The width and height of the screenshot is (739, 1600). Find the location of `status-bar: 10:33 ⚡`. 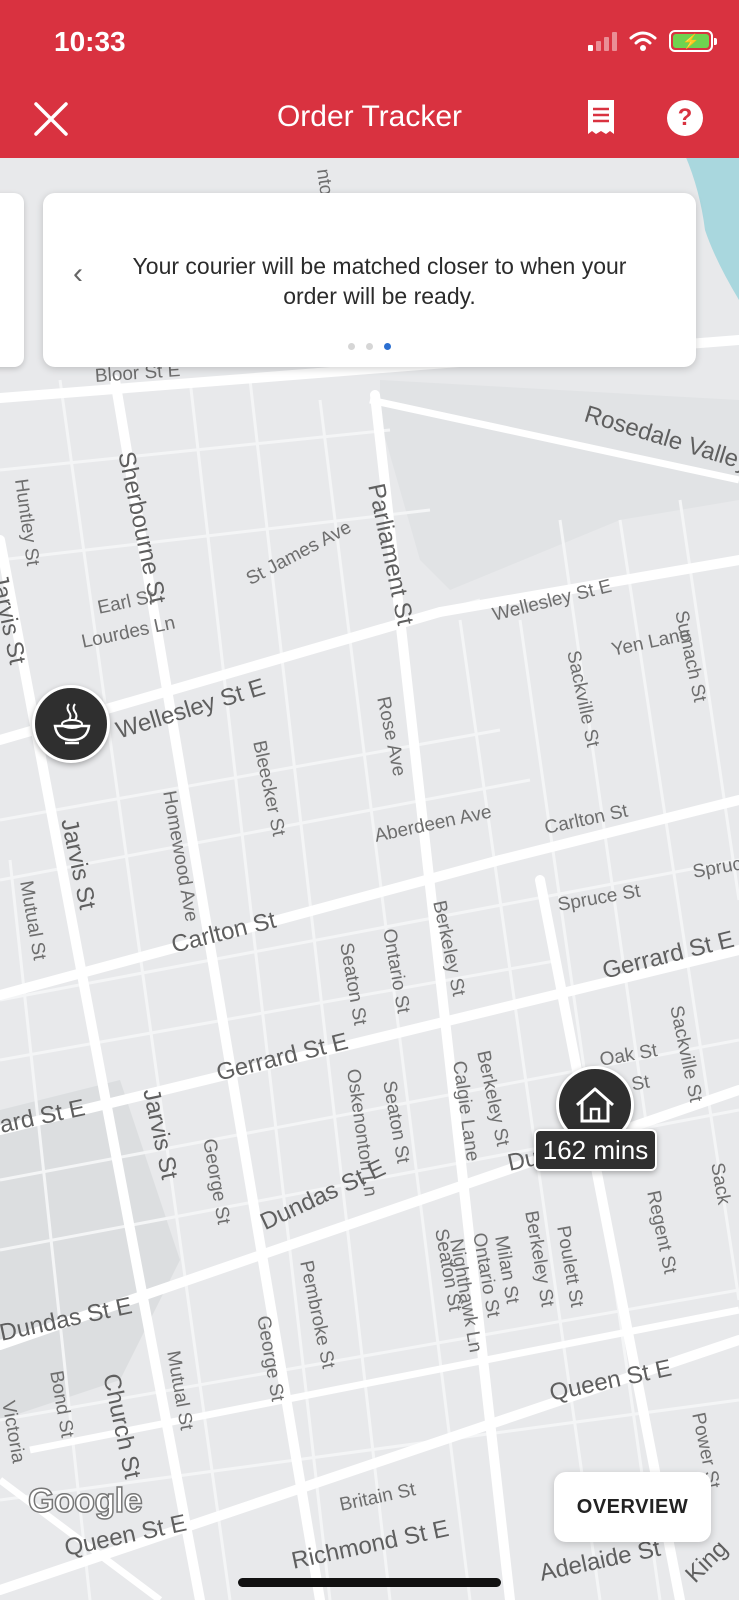

status-bar: 10:33 ⚡ is located at coordinates (369, 44).